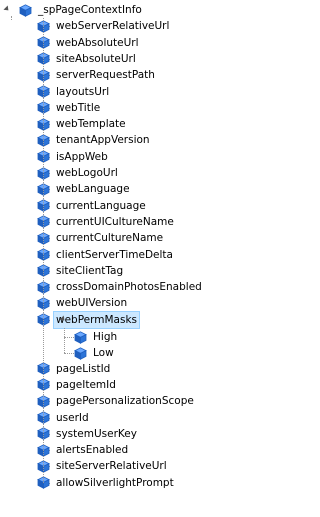 This screenshot has width=320, height=517. I want to click on tree-node: tenantAppVersion, so click(94, 140).